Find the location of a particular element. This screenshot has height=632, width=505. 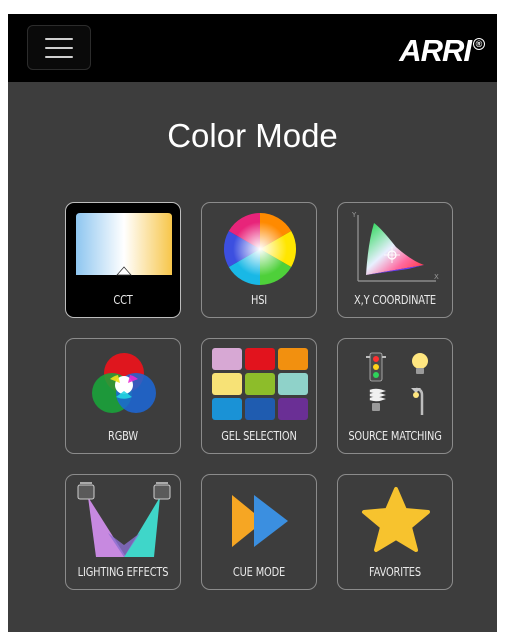

tile-label: FAVORITES is located at coordinates (395, 572).